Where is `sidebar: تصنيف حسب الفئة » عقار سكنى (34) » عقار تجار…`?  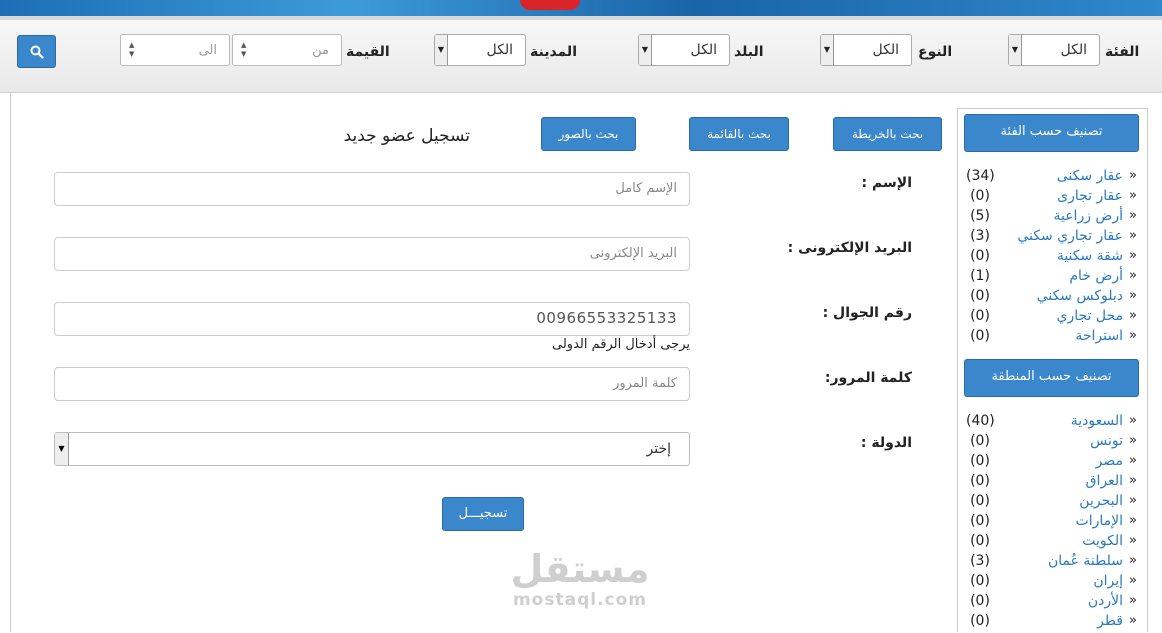 sidebar: تصنيف حسب الفئة » عقار سكنى (34) » عقار تجار… is located at coordinates (1052, 370).